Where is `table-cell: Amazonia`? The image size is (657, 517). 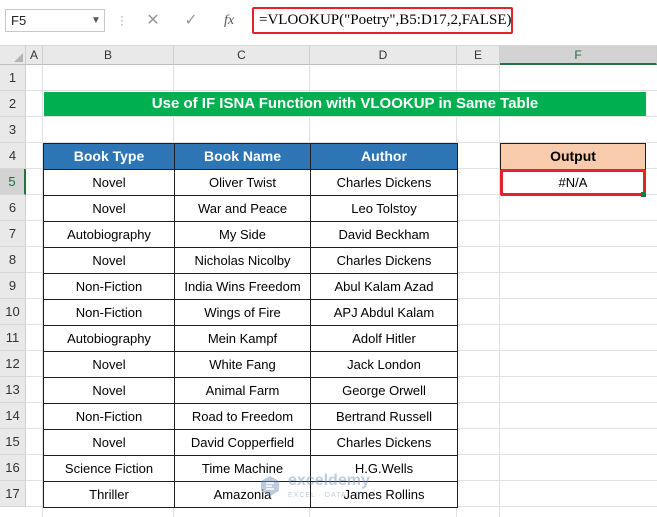
table-cell: Amazonia is located at coordinates (242, 494).